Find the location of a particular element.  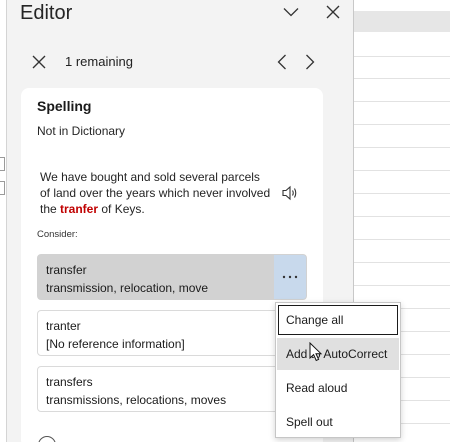

chevron-right-icon is located at coordinates (310, 62).